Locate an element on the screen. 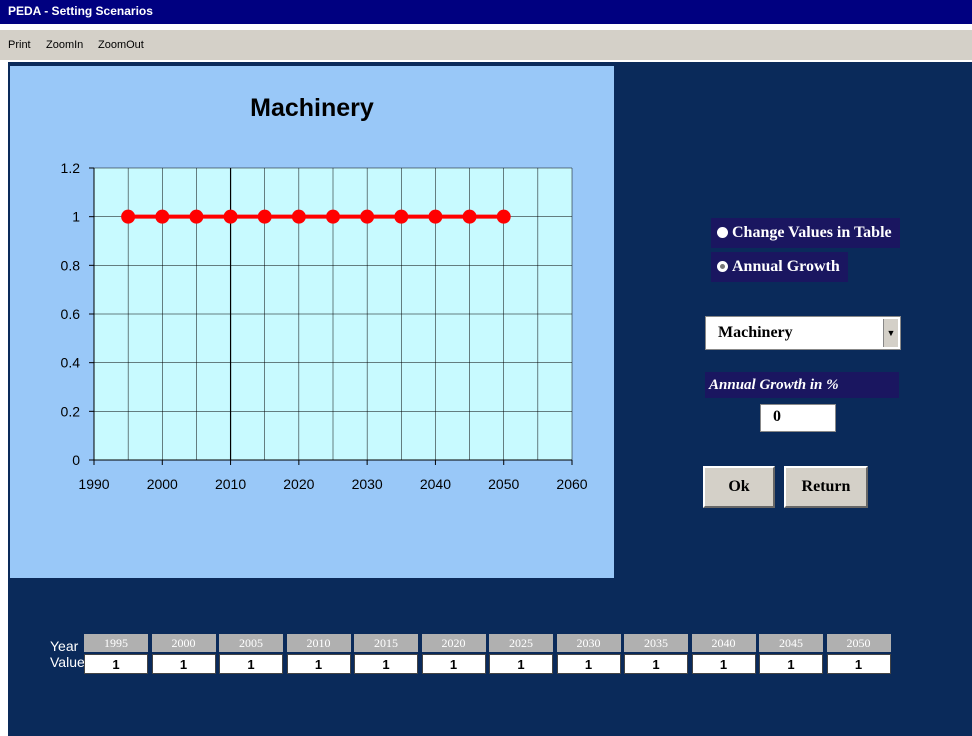 The width and height of the screenshot is (972, 736). radio-change-values: Change Values in Table is located at coordinates (805, 233).